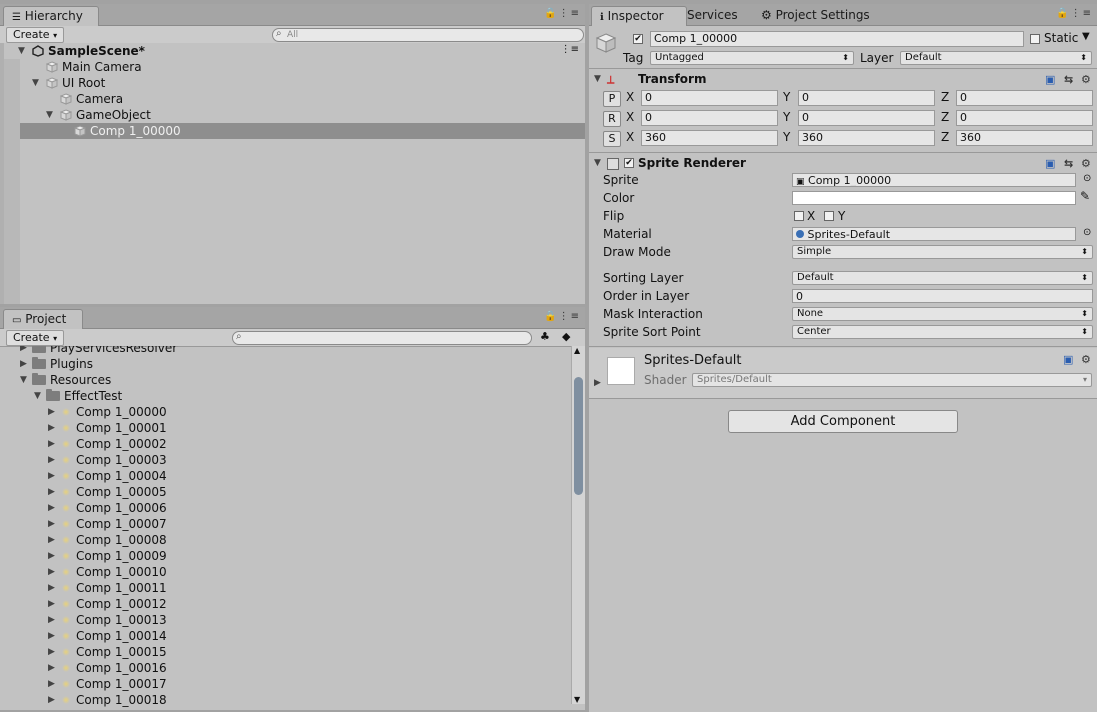 The image size is (1097, 712). What do you see at coordinates (294, 51) in the screenshot?
I see `hierarchy-item: ▼ SampleScene*` at bounding box center [294, 51].